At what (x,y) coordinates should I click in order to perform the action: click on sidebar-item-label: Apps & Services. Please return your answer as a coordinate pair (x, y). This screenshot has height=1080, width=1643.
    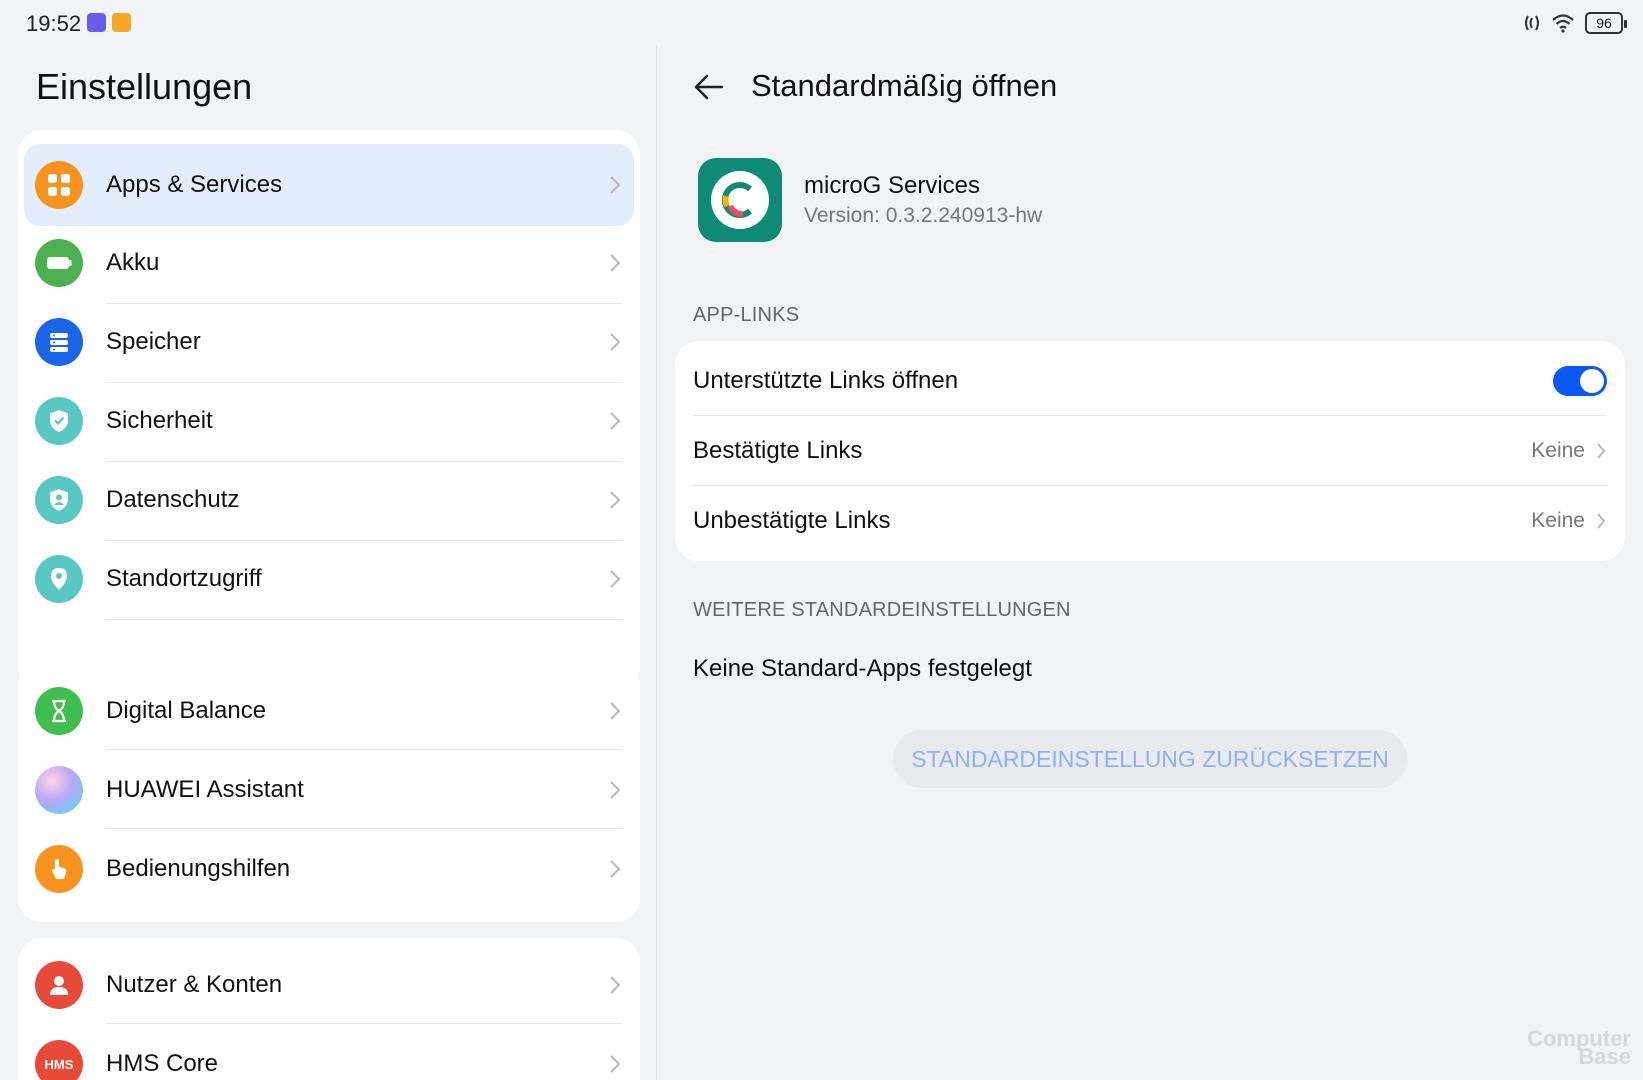
    Looking at the image, I should click on (194, 184).